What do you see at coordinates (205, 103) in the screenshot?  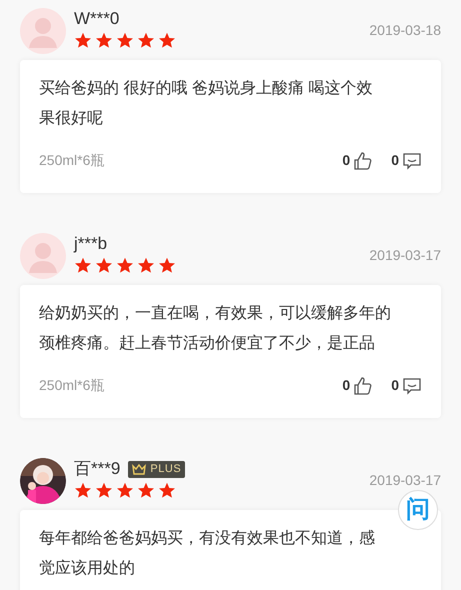 I see `review-text: 买给爸妈的 很好的哦 爸妈说身上酸痛 喝这个效 果很好呢` at bounding box center [205, 103].